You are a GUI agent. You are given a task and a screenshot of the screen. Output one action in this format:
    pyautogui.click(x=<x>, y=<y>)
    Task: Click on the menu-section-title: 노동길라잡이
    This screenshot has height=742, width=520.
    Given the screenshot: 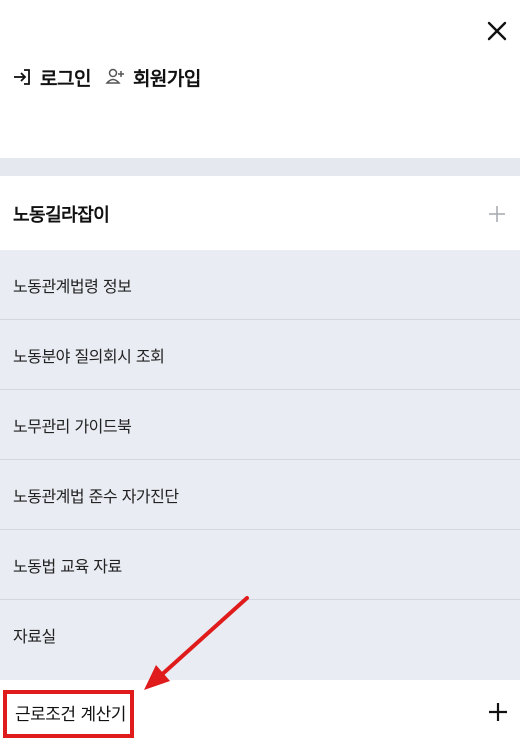 What is the action you would take?
    pyautogui.click(x=61, y=215)
    